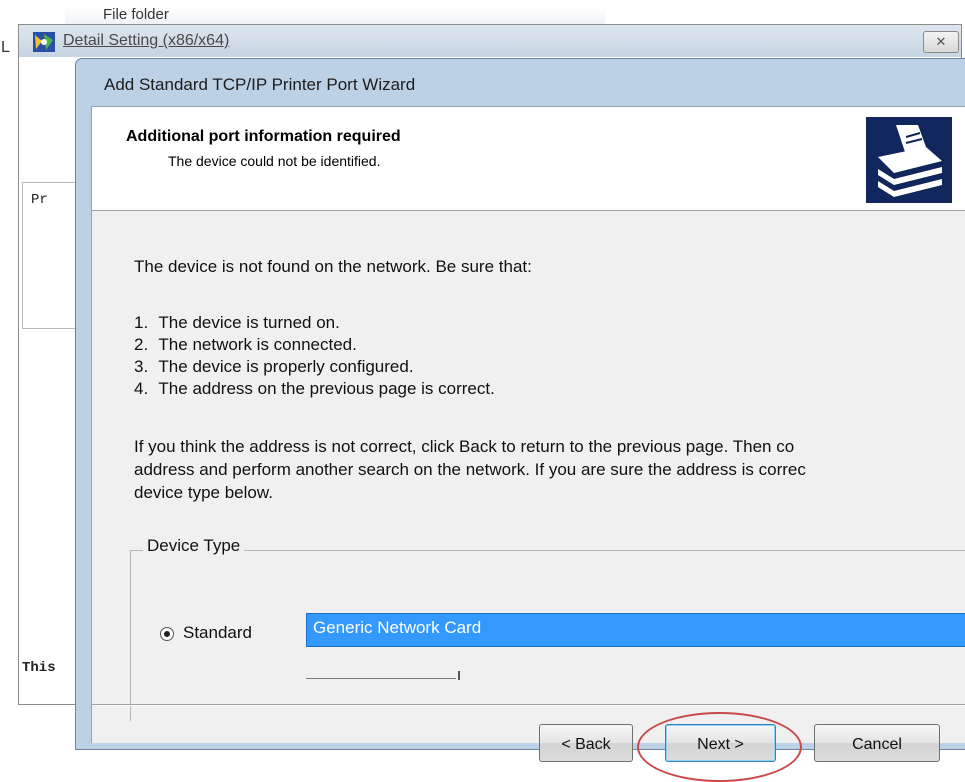 This screenshot has width=965, height=782. What do you see at coordinates (381, 678) in the screenshot?
I see `listbox-bottom-edge` at bounding box center [381, 678].